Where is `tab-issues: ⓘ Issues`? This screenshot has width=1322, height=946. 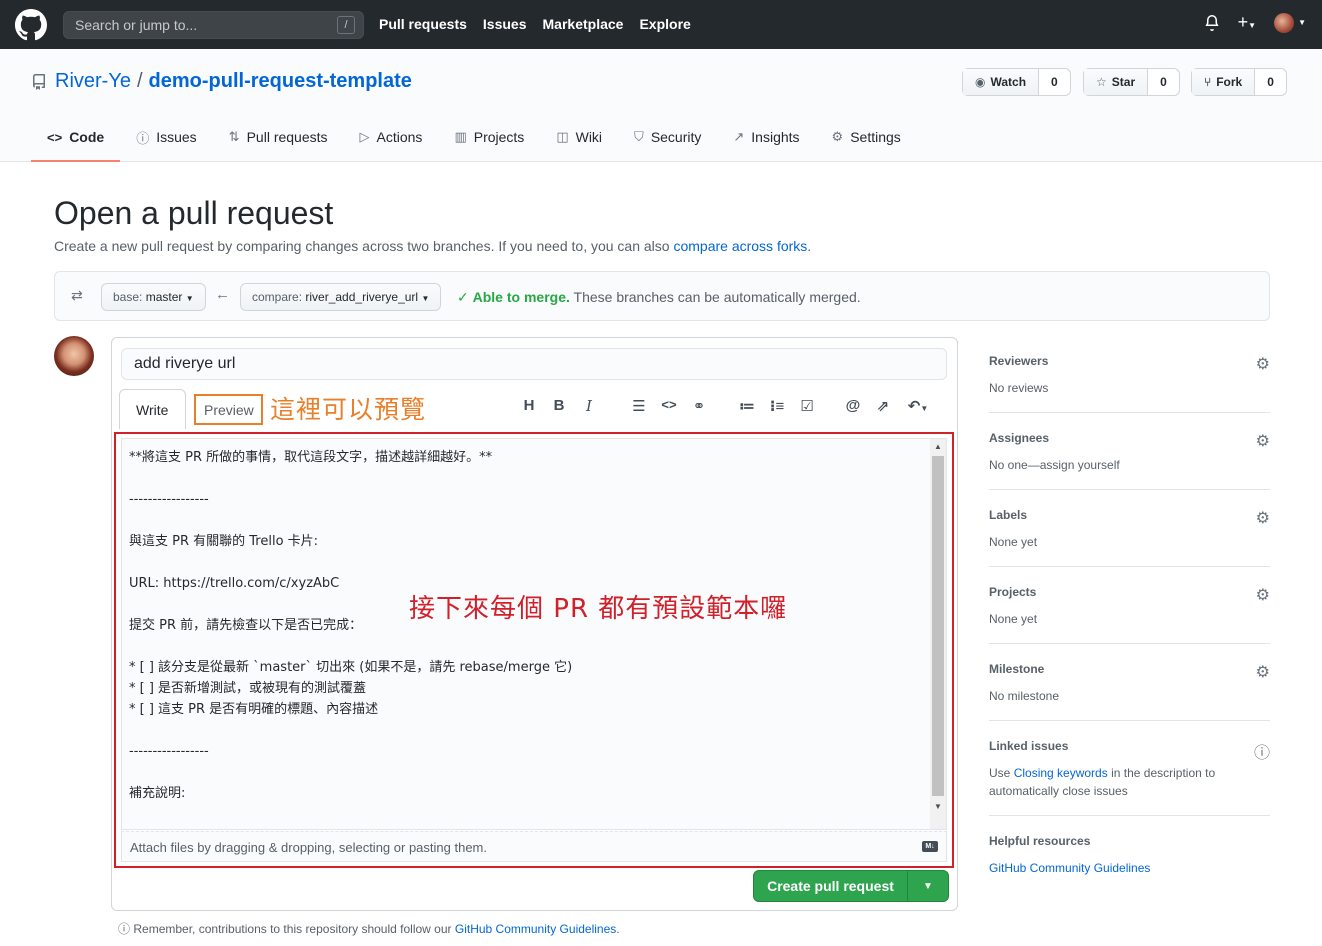 tab-issues: ⓘ Issues is located at coordinates (166, 138).